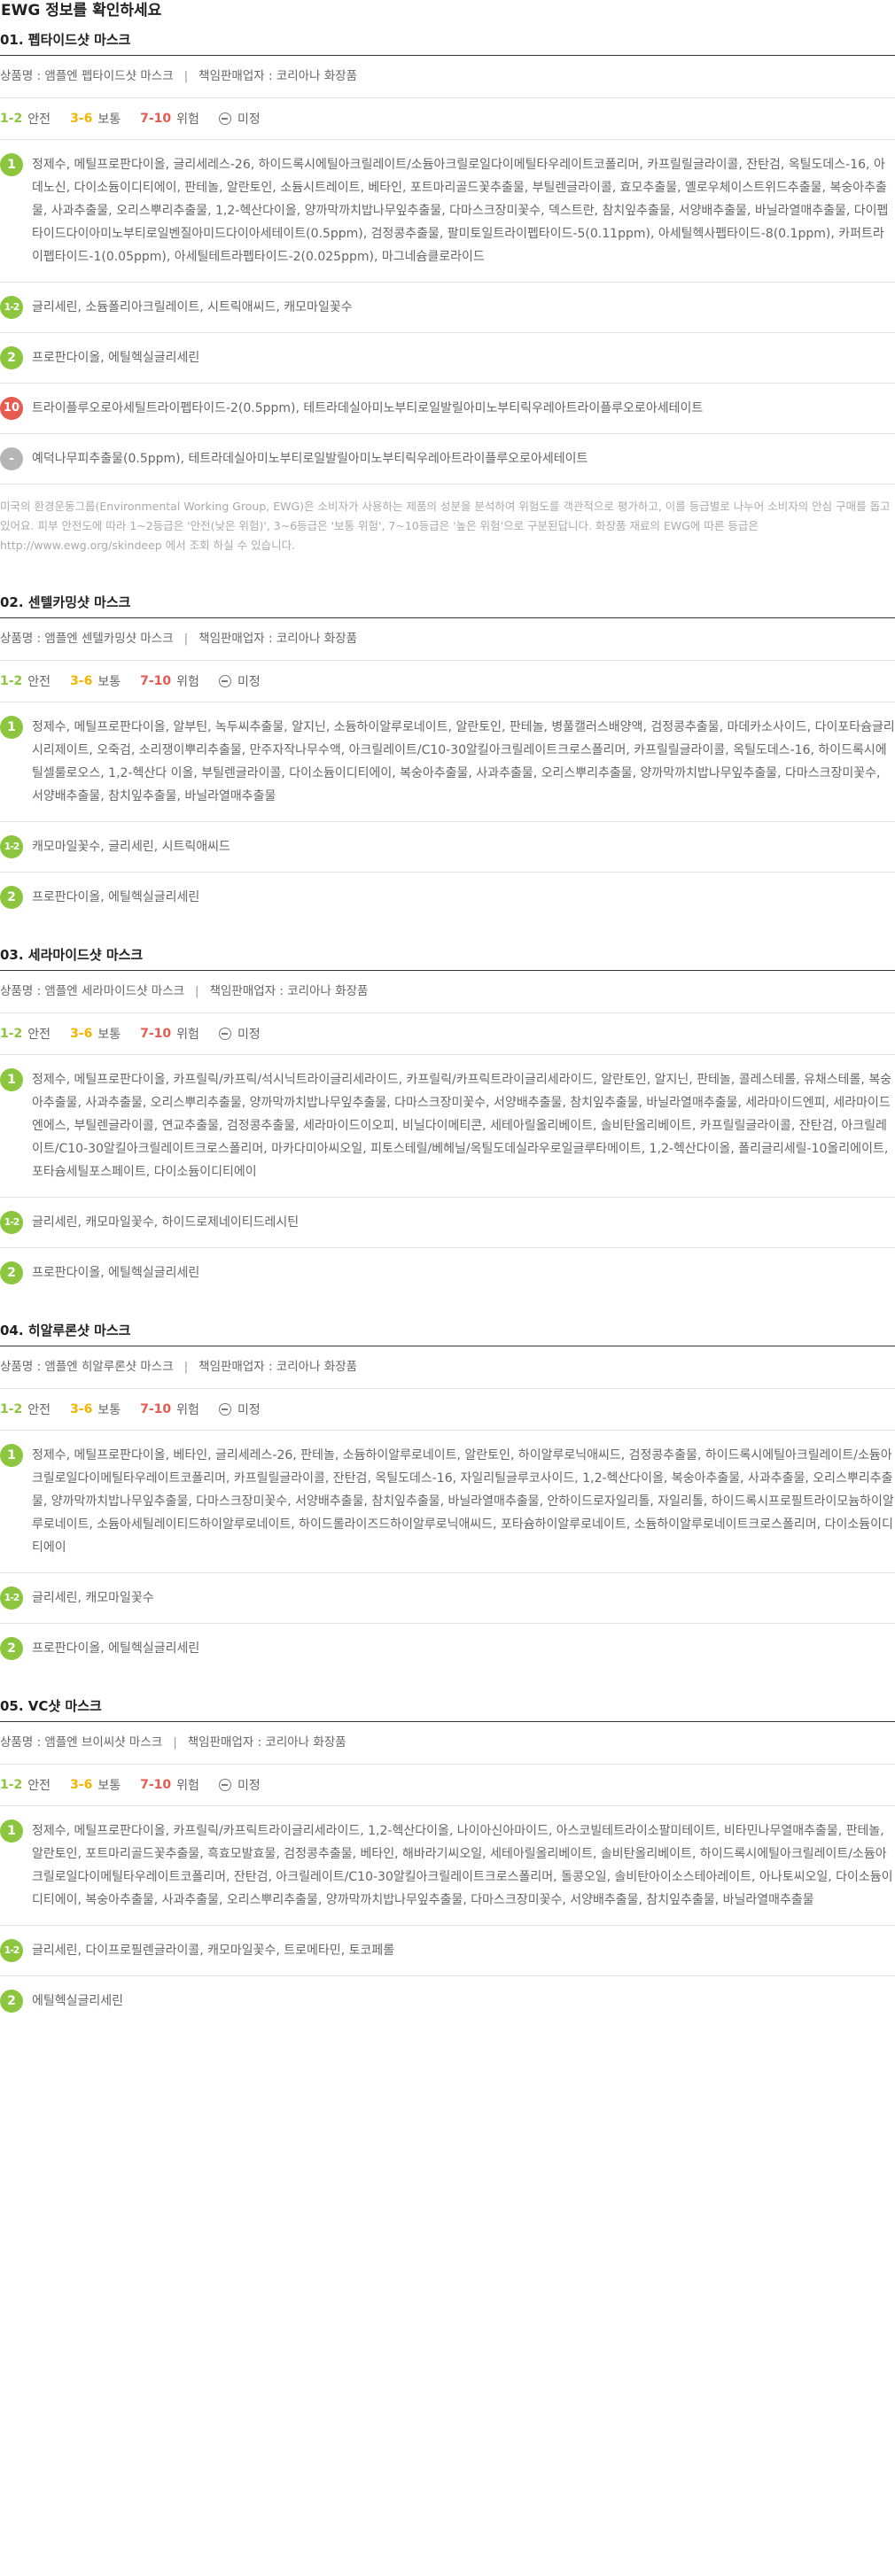 Image resolution: width=895 pixels, height=2576 pixels. Describe the element at coordinates (109, 1367) in the screenshot. I see `product-name: 앰플엔 히알루론샷 마스크` at that location.